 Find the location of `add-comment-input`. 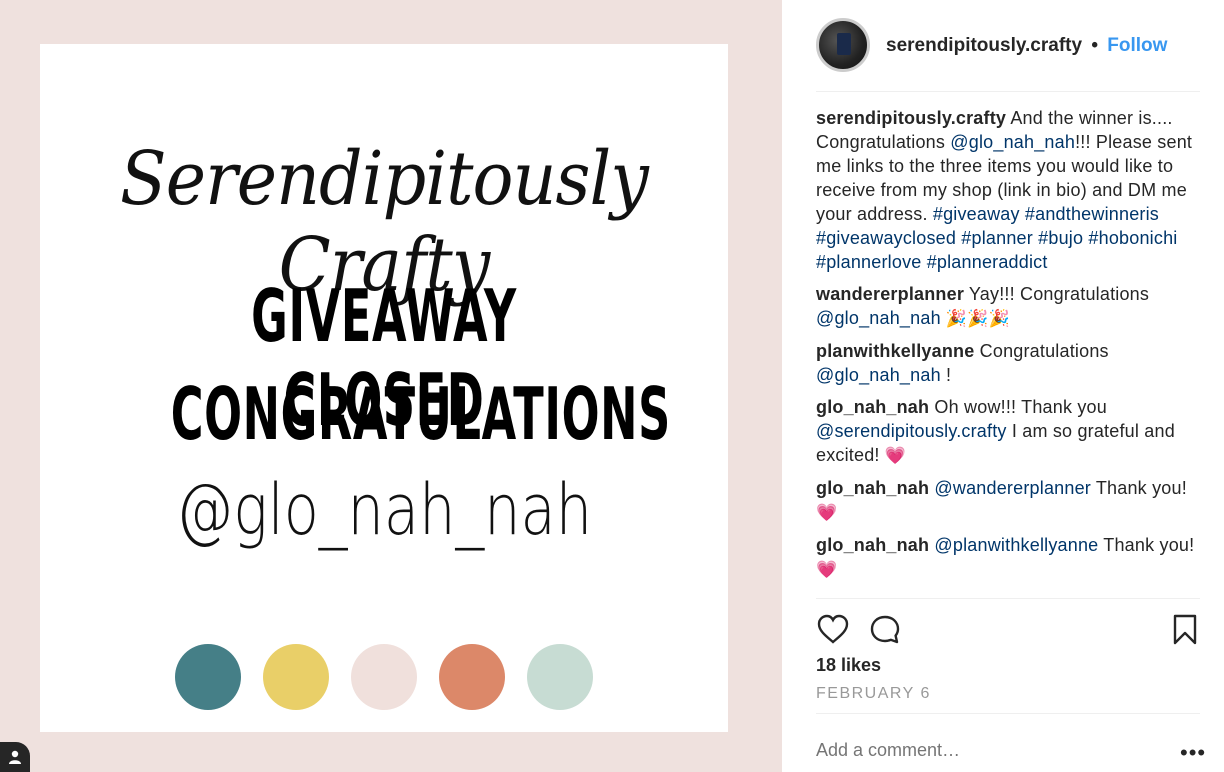

add-comment-input is located at coordinates (986, 750).